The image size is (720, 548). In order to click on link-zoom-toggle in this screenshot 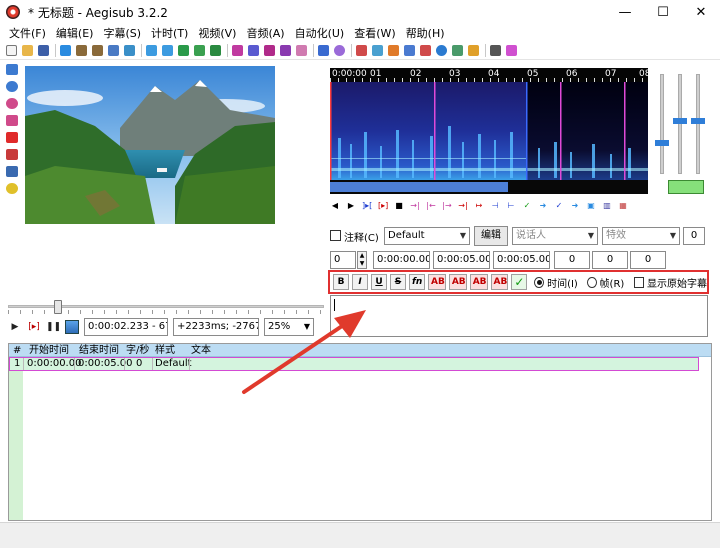, I will do `click(686, 187)`.